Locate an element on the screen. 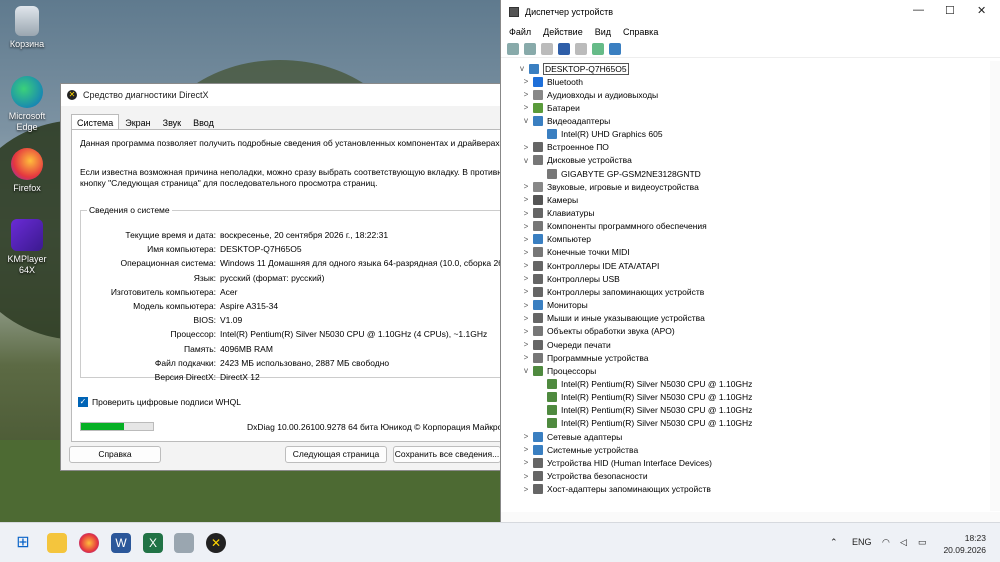 The width and height of the screenshot is (1000, 562). device-category: > Сетевые адаптеры is located at coordinates (571, 436).